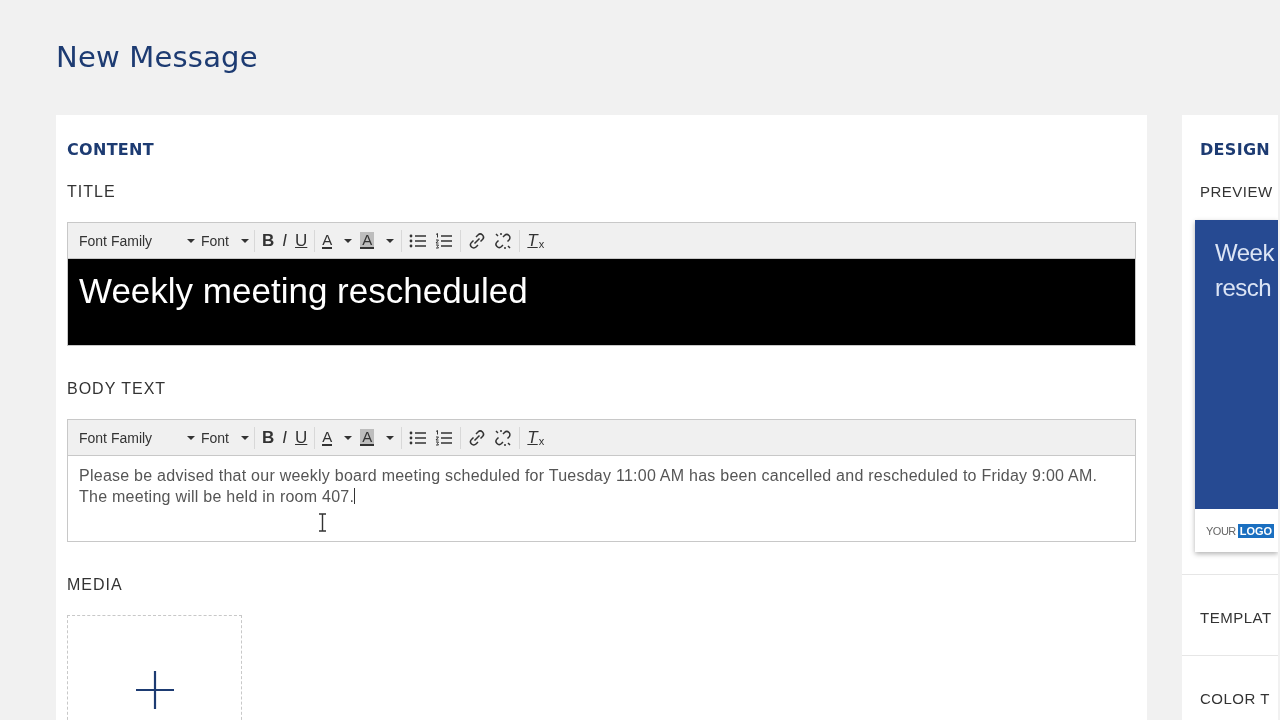 This screenshot has height=720, width=1280. I want to click on section-heading: CONTENT, so click(111, 149).